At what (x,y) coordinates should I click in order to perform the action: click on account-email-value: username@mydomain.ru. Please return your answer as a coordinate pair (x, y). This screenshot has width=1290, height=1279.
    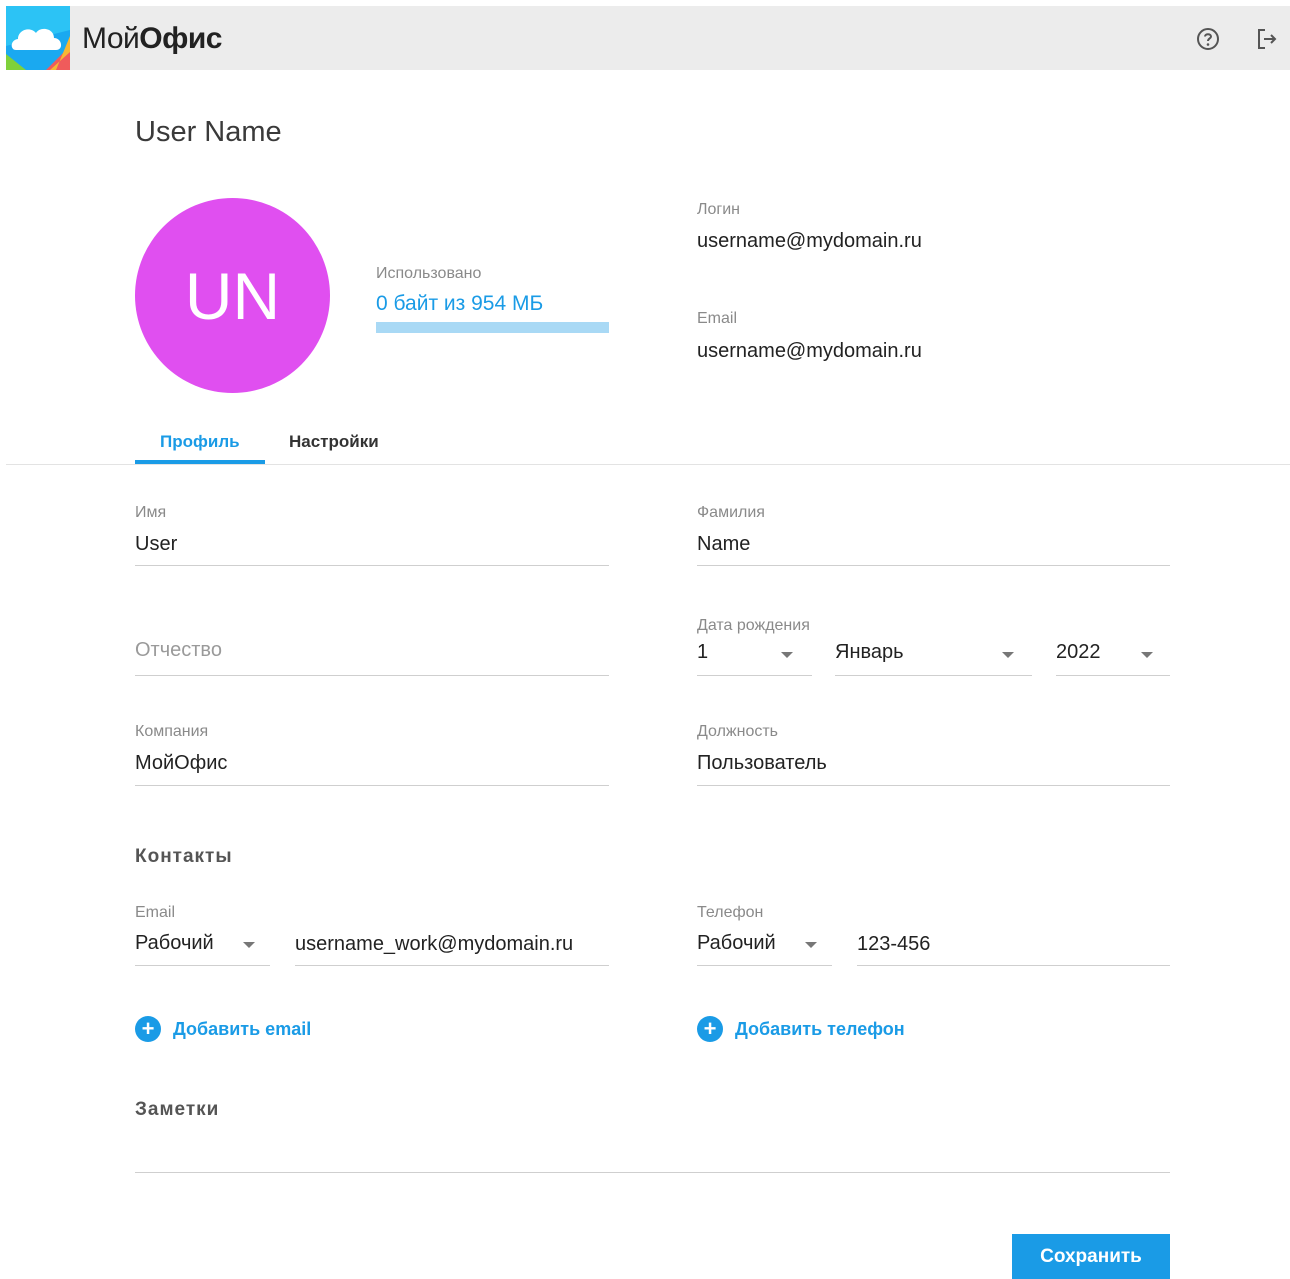
    Looking at the image, I should click on (809, 351).